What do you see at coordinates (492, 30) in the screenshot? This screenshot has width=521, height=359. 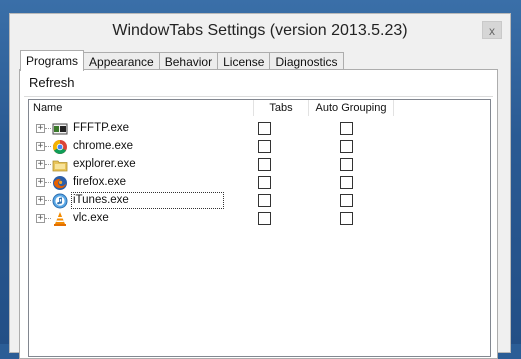 I see `close-button: x` at bounding box center [492, 30].